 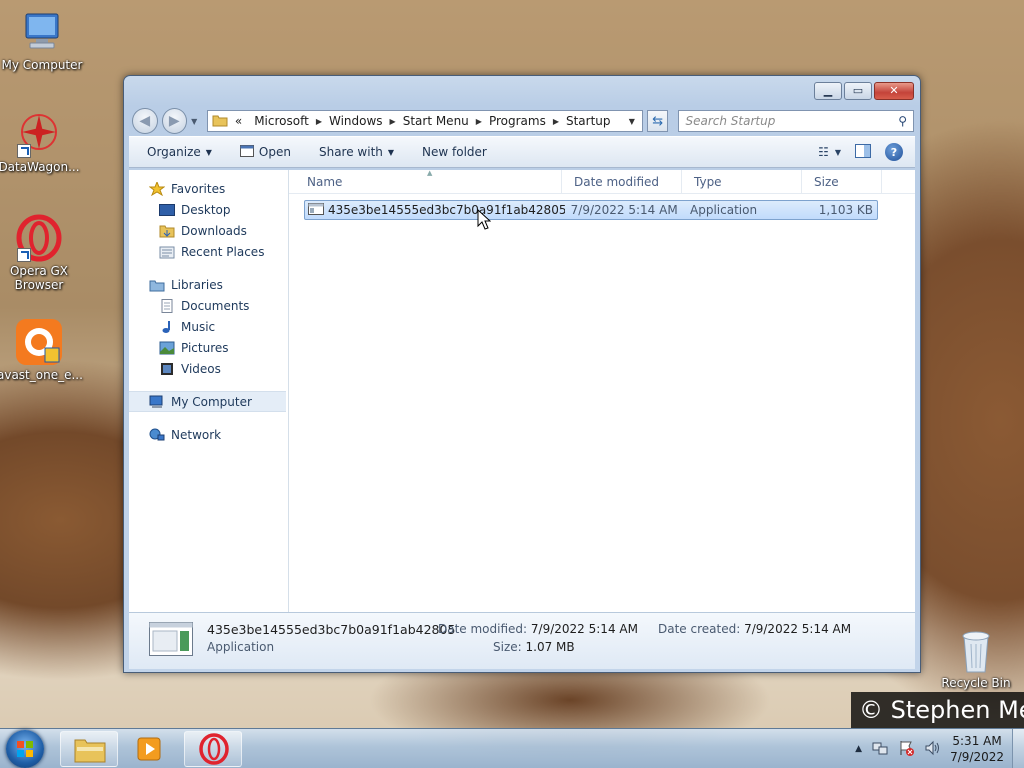 I want to click on details-date-modified: 7/9/2022 5:14 AM, so click(x=584, y=629).